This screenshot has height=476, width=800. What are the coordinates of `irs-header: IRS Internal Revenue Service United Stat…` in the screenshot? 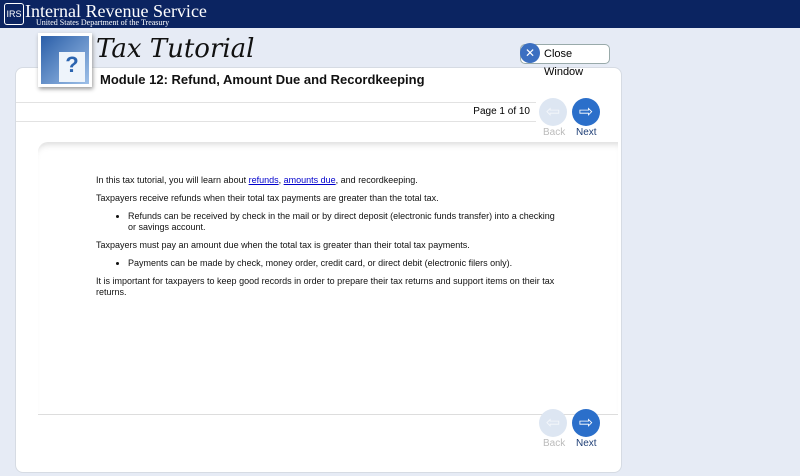 It's located at (400, 14).